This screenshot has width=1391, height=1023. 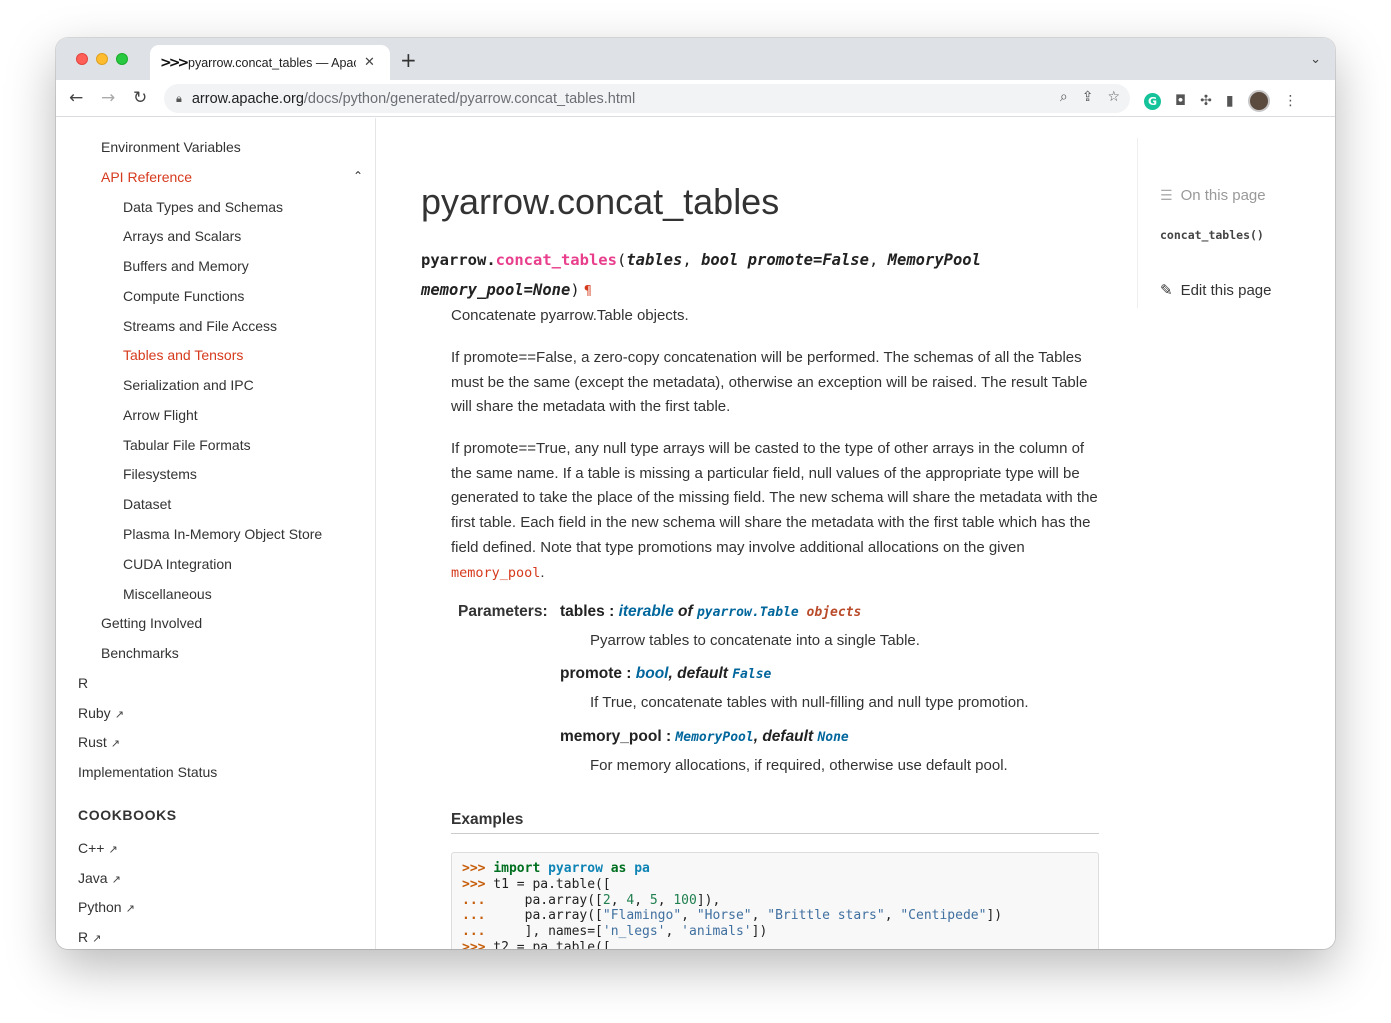 I want to click on memorypool-link: MemoryPool, so click(x=714, y=737).